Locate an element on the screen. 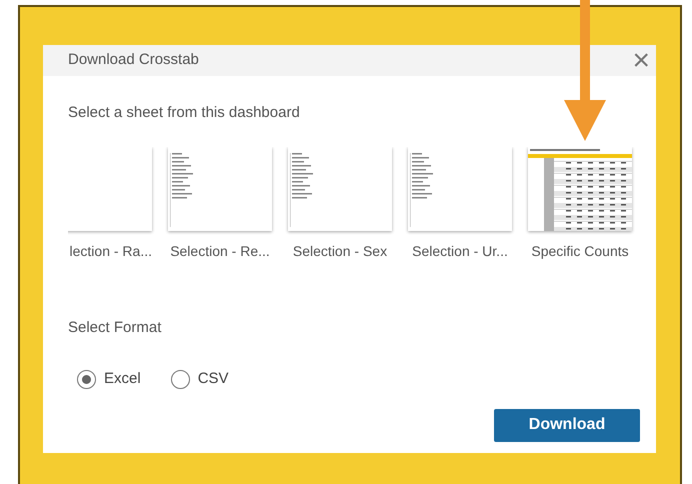  download-button: Download is located at coordinates (567, 425).